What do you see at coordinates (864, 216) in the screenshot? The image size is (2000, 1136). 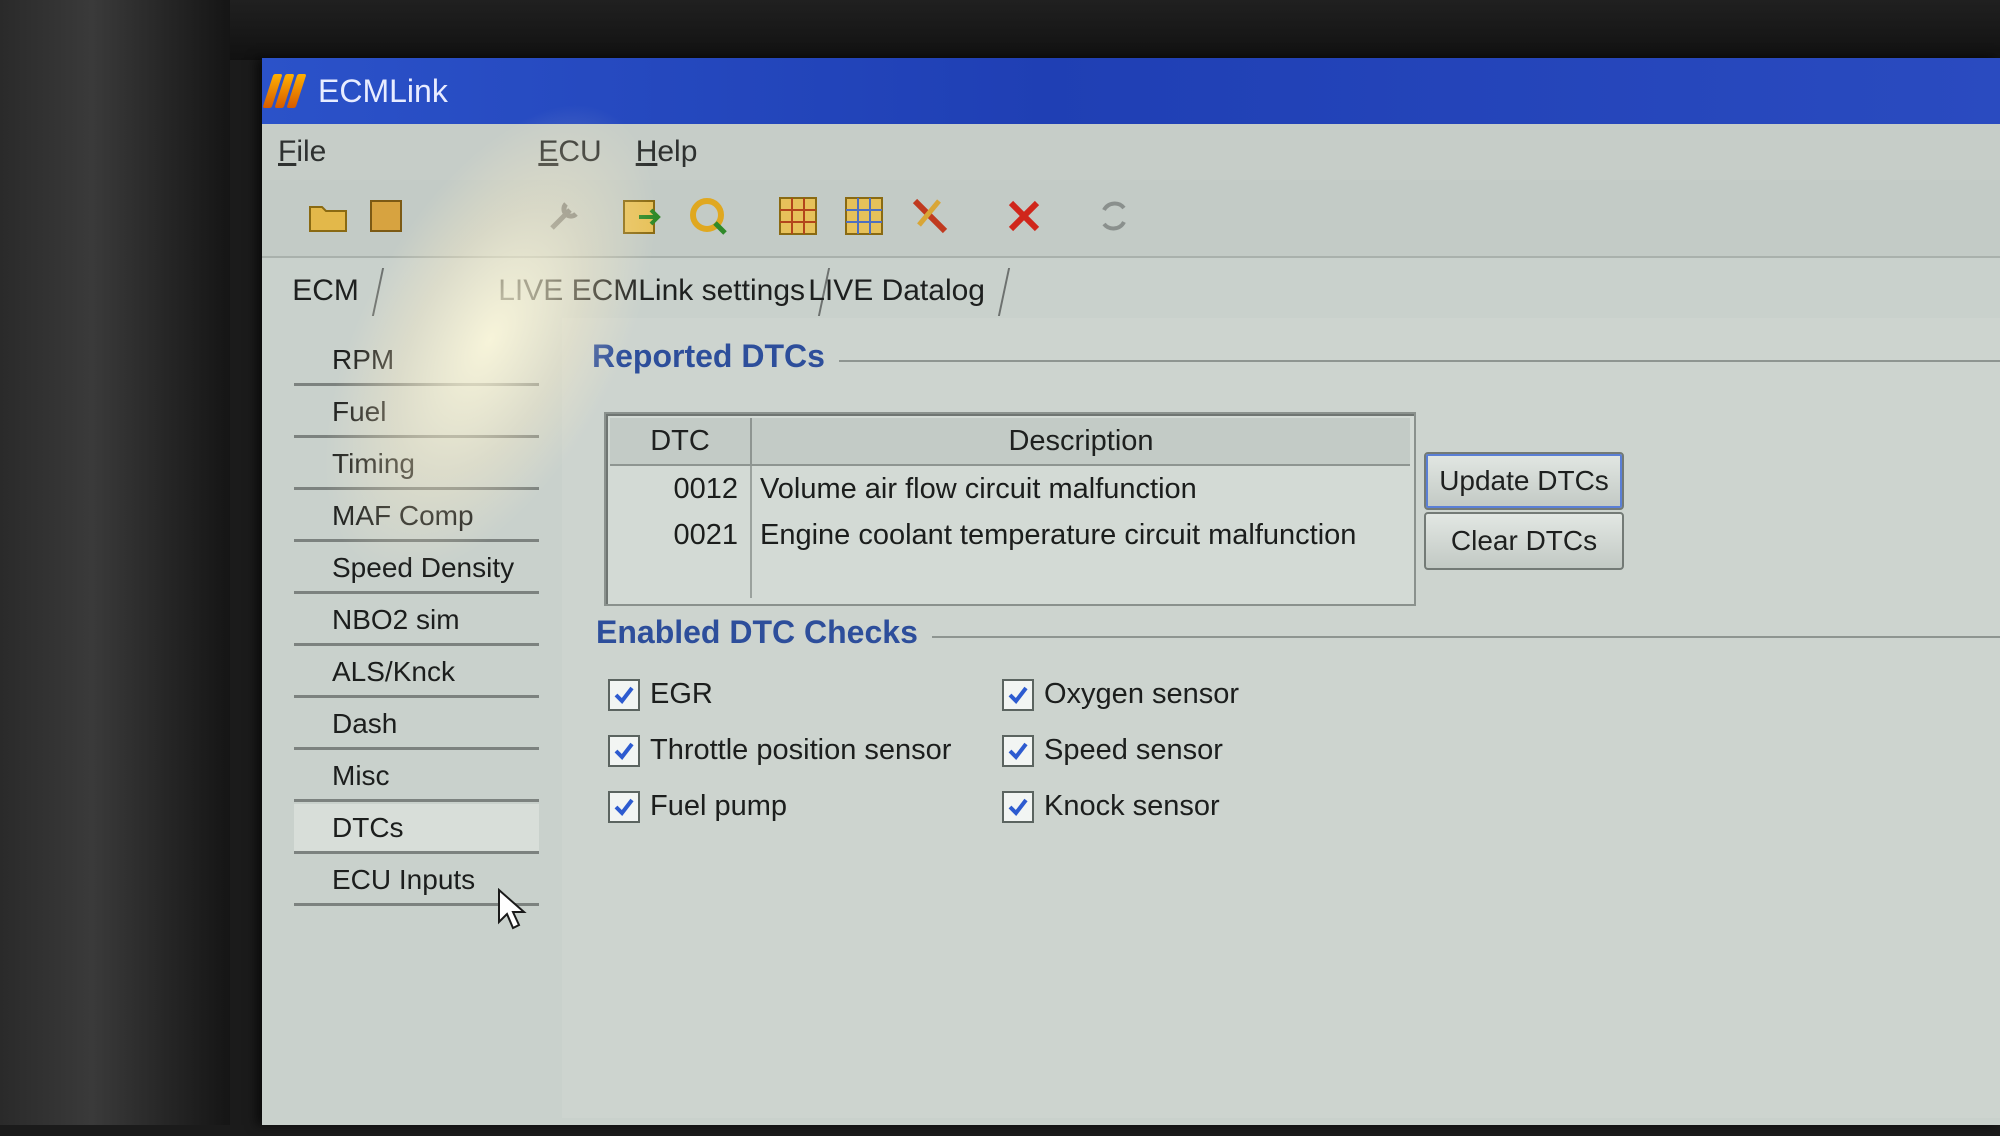 I see `map-settings-icon` at bounding box center [864, 216].